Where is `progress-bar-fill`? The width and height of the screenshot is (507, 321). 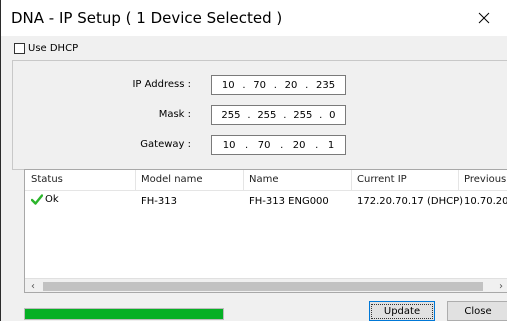 progress-bar-fill is located at coordinates (124, 314).